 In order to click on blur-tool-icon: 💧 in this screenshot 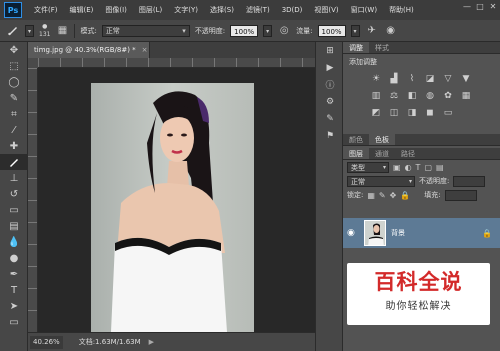, I will do `click(14, 242)`.